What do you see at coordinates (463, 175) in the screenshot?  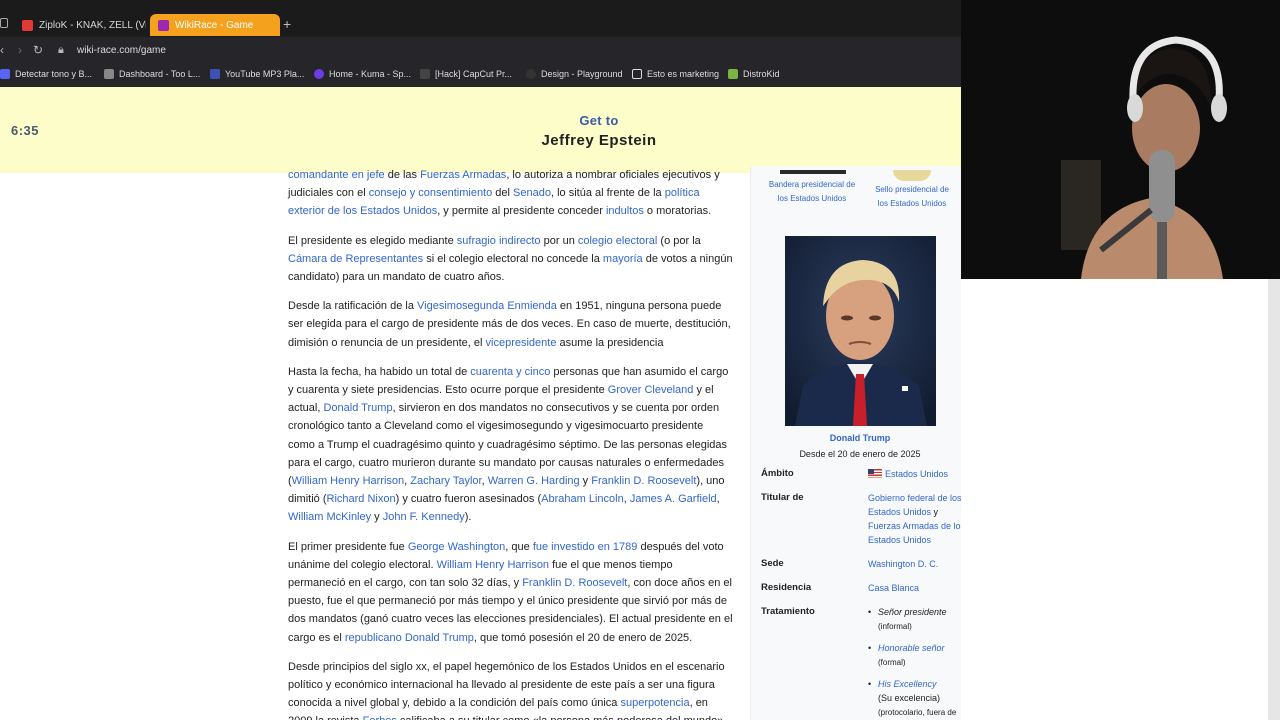 I see `article-link: Fuerzas Armadas` at bounding box center [463, 175].